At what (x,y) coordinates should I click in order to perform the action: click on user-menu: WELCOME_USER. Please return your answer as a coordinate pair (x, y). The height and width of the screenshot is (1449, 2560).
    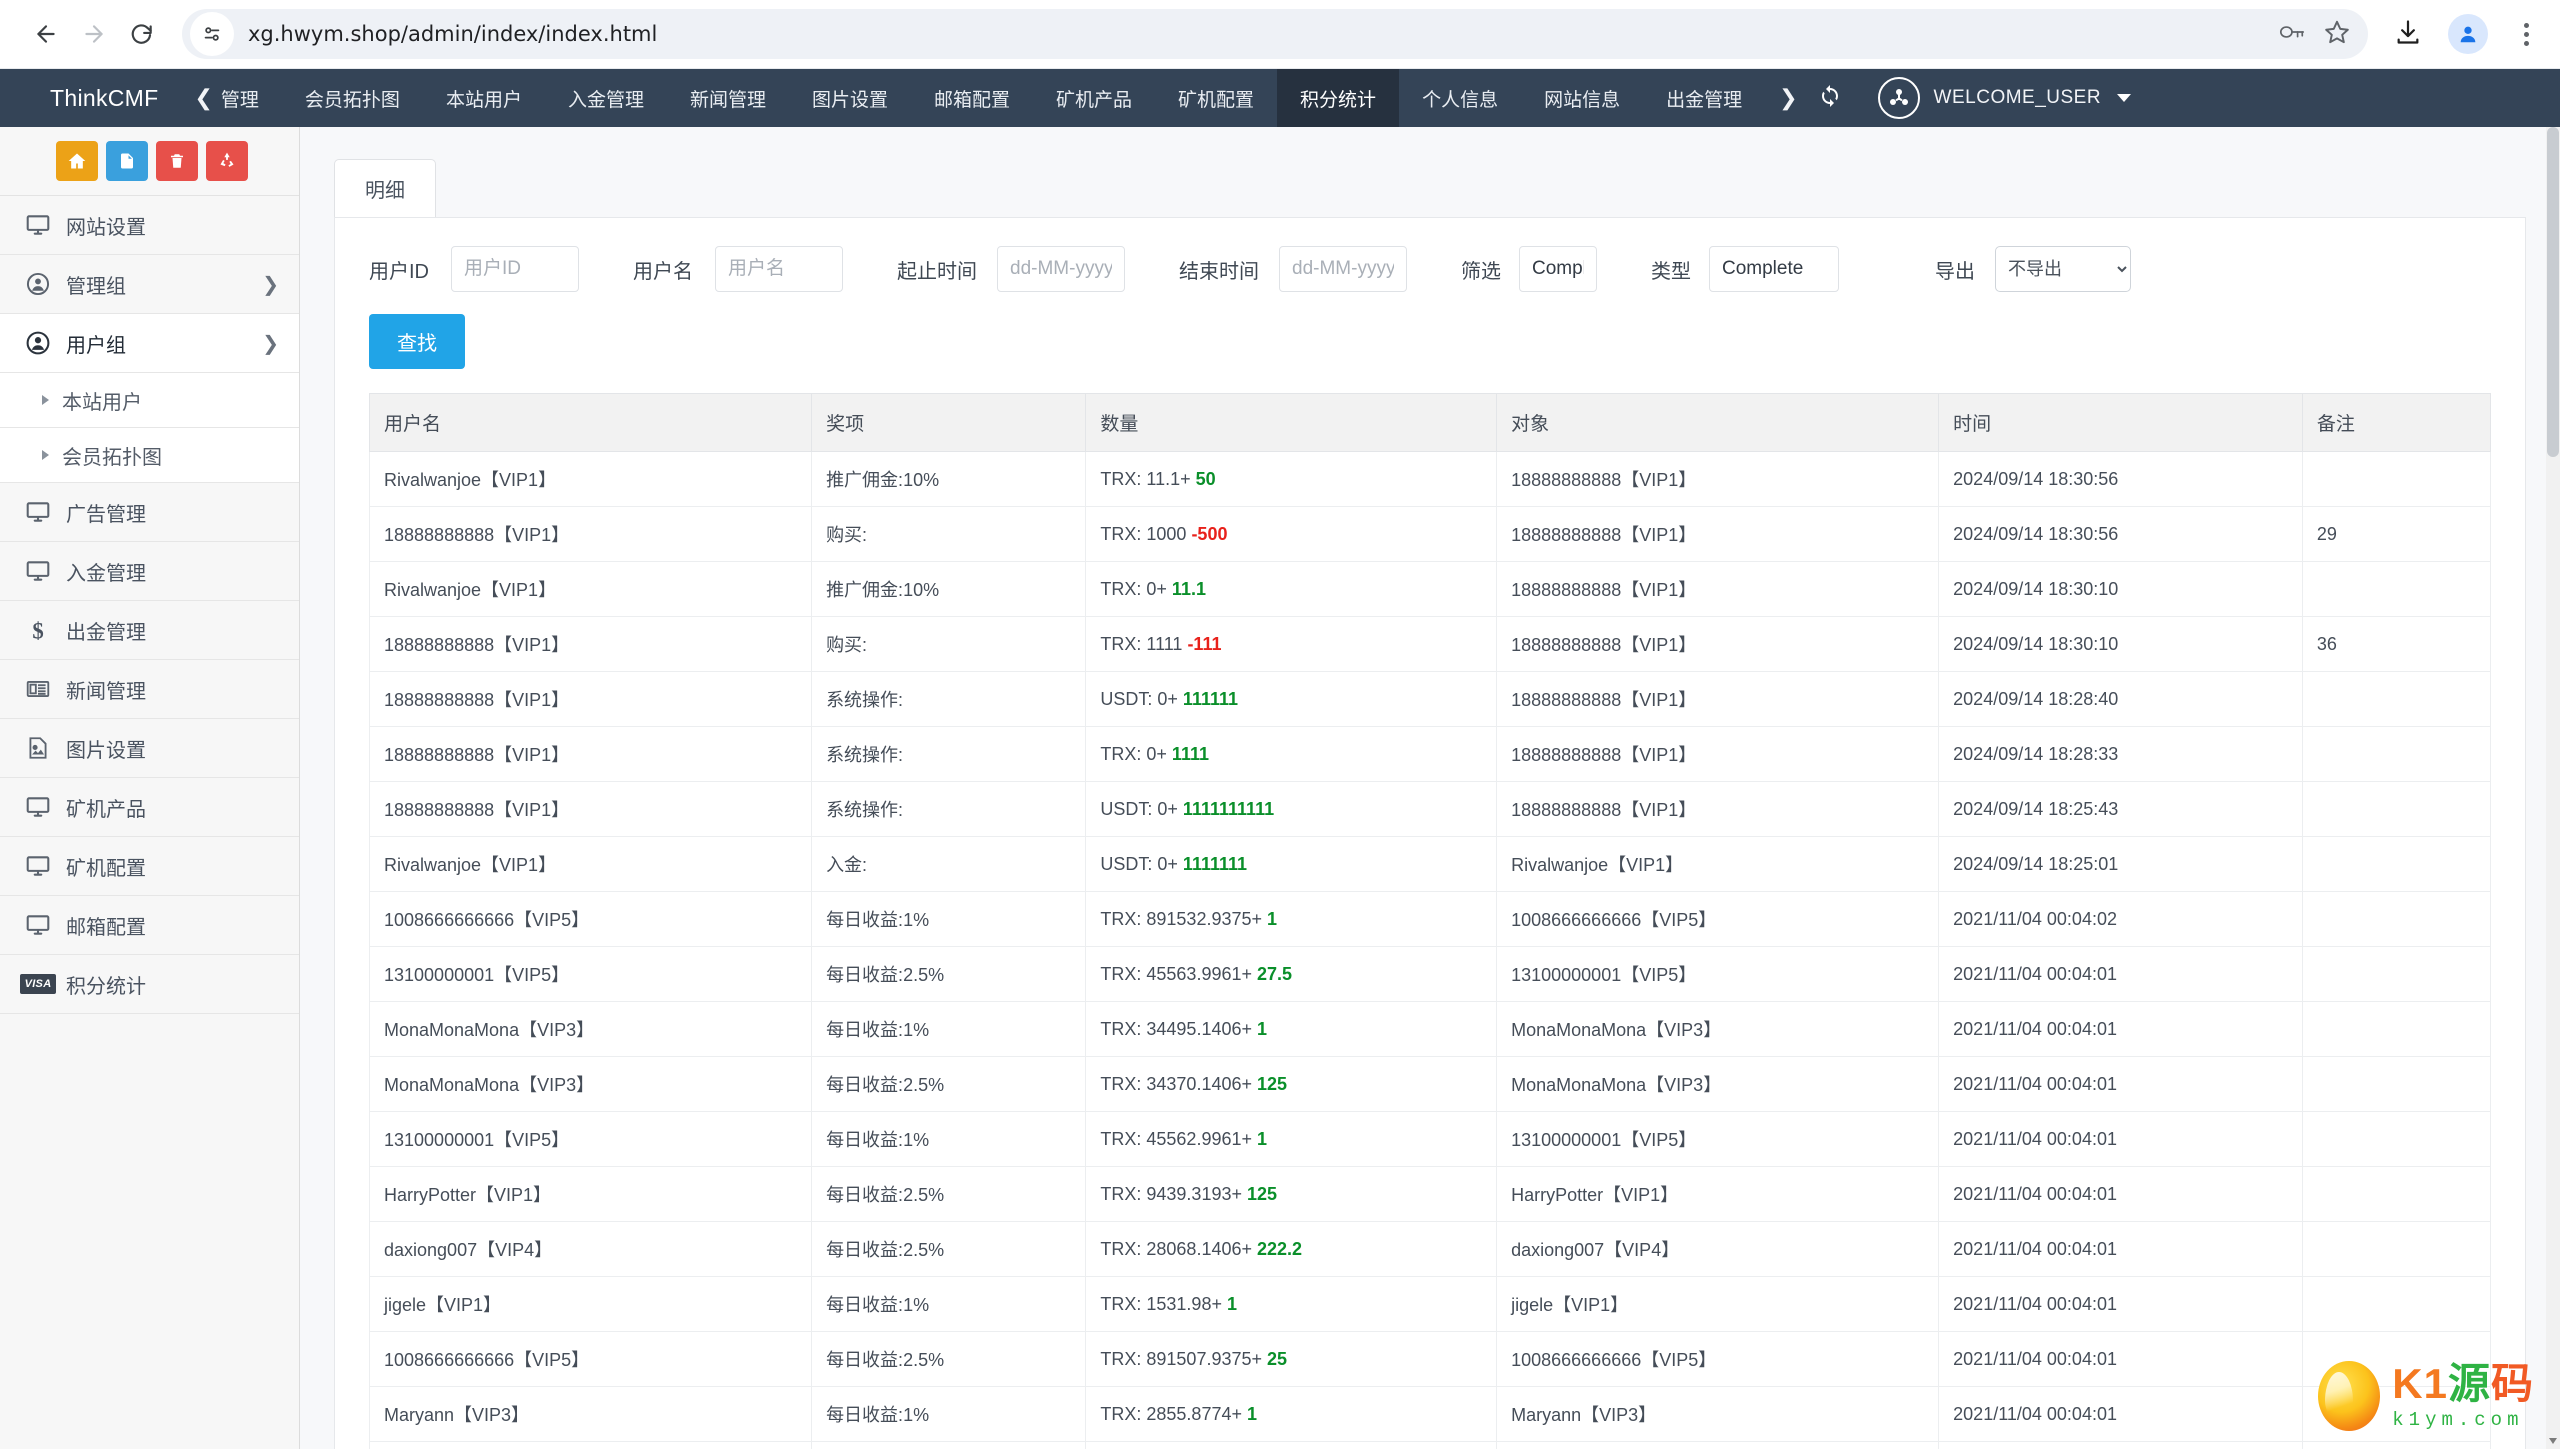
    Looking at the image, I should click on (2004, 98).